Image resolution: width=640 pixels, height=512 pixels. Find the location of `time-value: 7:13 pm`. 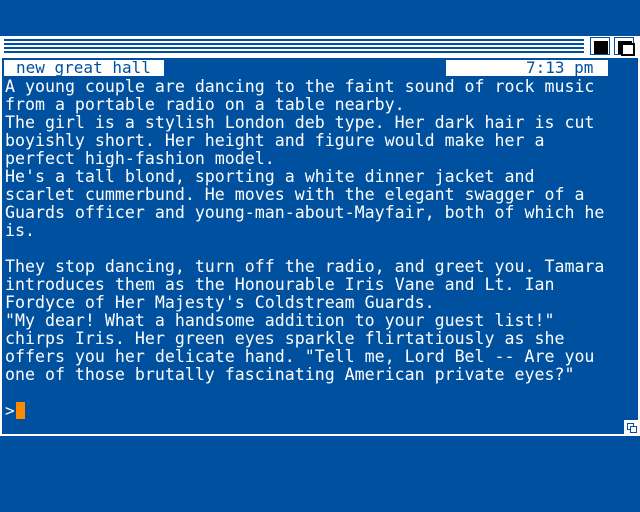

time-value: 7:13 pm is located at coordinates (560, 67).